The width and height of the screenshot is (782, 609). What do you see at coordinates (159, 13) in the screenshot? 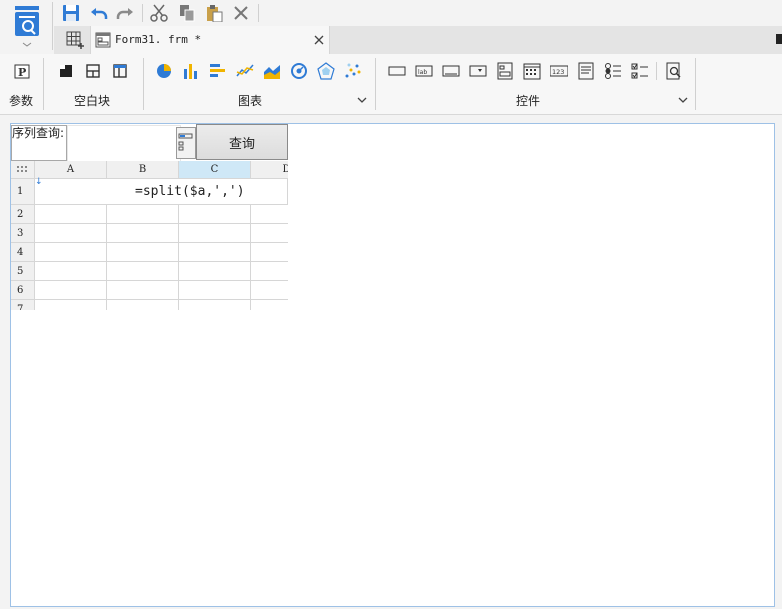
I see `cut-icon` at bounding box center [159, 13].